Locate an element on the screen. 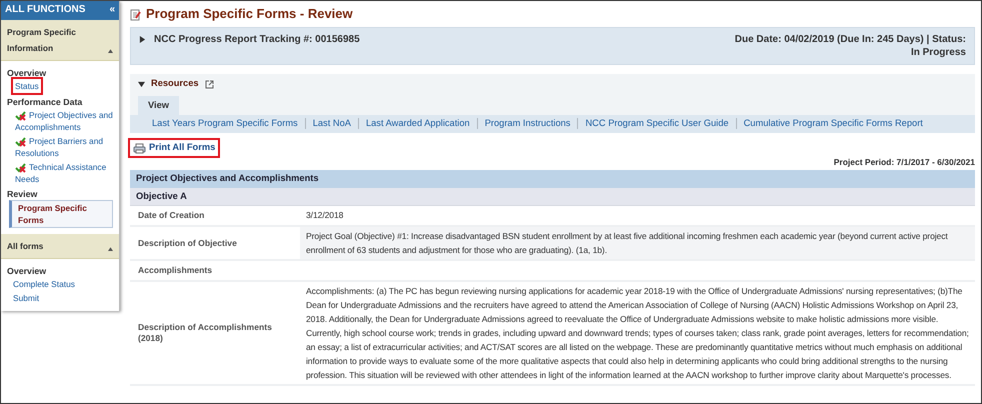 Image resolution: width=982 pixels, height=404 pixels. project-period: Project Period: 7/1/2017 - 6/30/2021 is located at coordinates (903, 162).